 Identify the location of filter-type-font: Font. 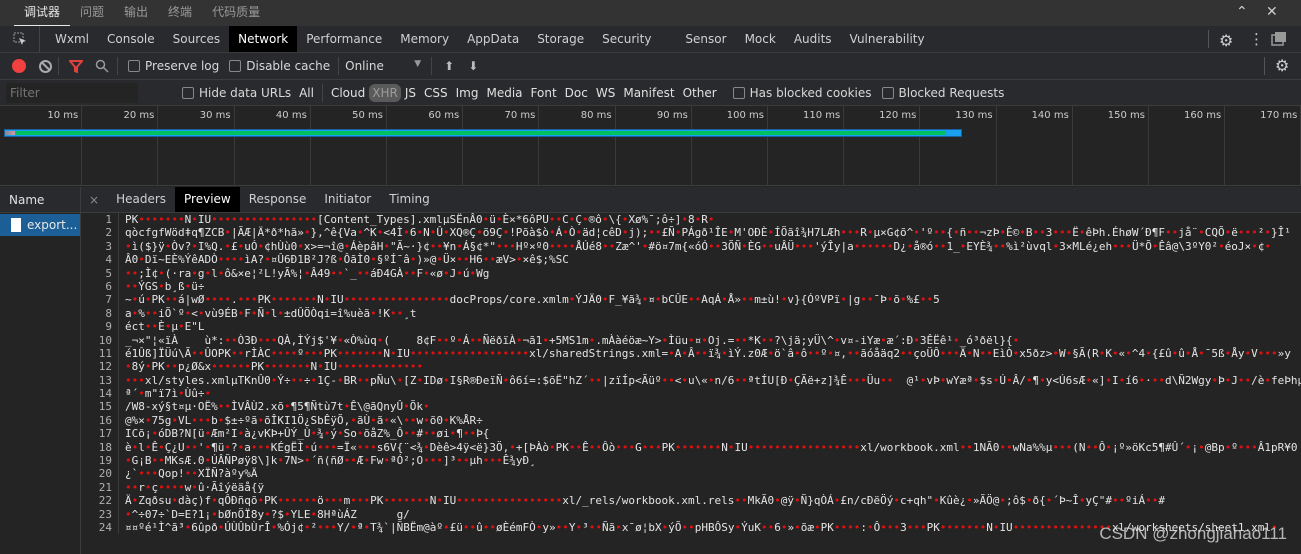
(544, 93).